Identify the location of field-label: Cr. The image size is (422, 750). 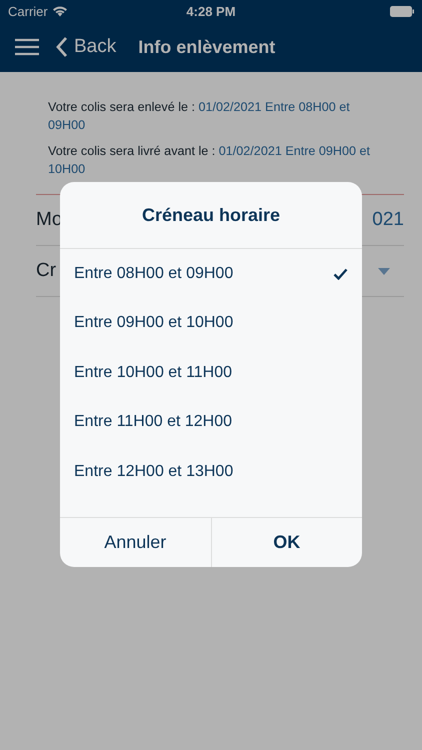
(46, 271).